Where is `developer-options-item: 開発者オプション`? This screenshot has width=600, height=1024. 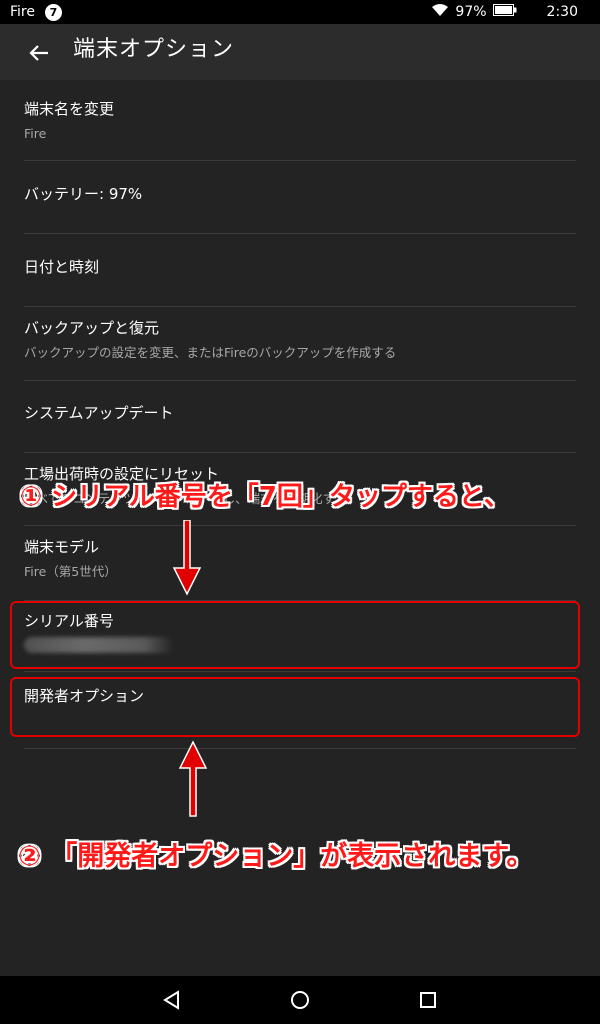 developer-options-item: 開発者オプション is located at coordinates (300, 710).